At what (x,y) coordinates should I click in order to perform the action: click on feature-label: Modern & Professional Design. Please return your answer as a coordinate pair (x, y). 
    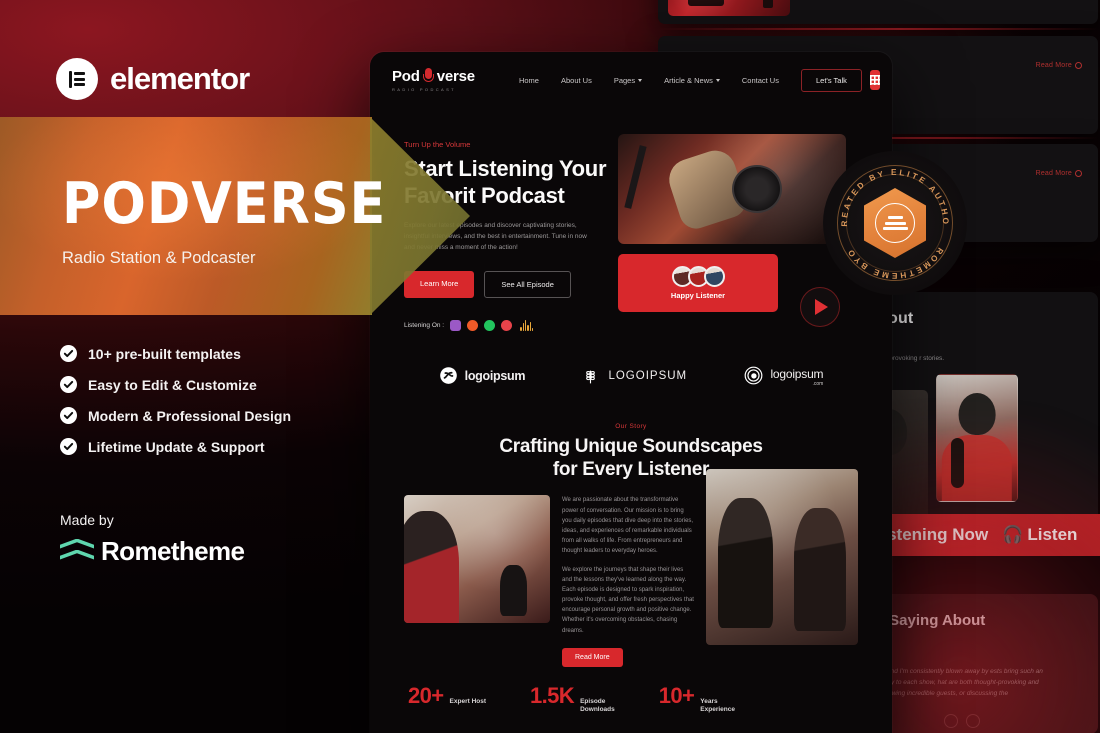
    Looking at the image, I should click on (190, 415).